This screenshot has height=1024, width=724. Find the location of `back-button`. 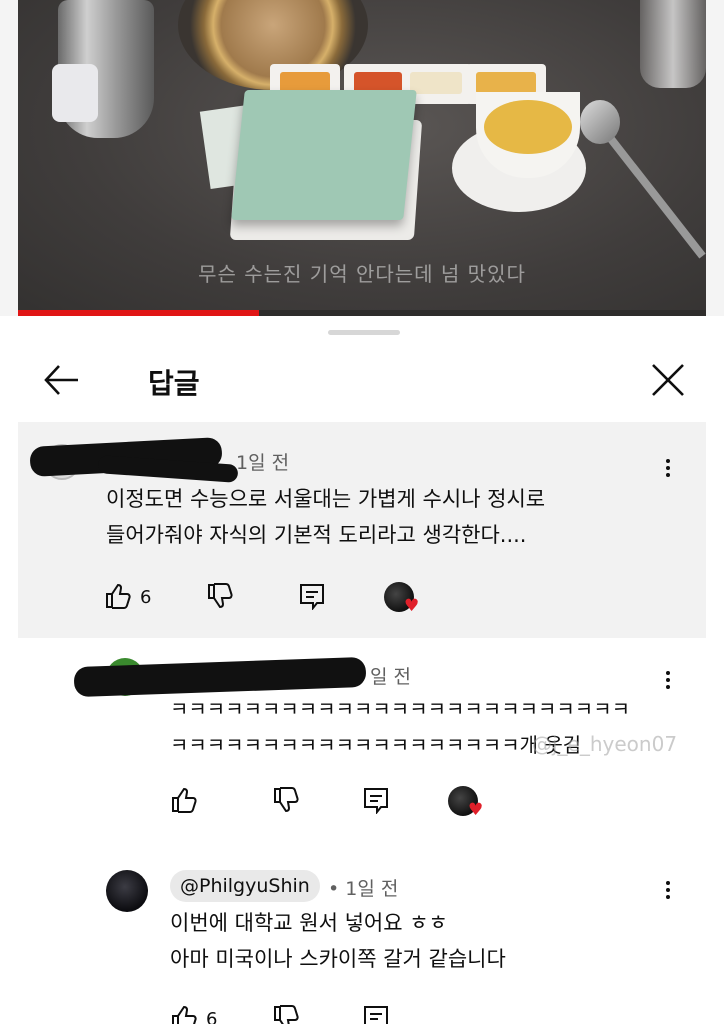

back-button is located at coordinates (62, 380).